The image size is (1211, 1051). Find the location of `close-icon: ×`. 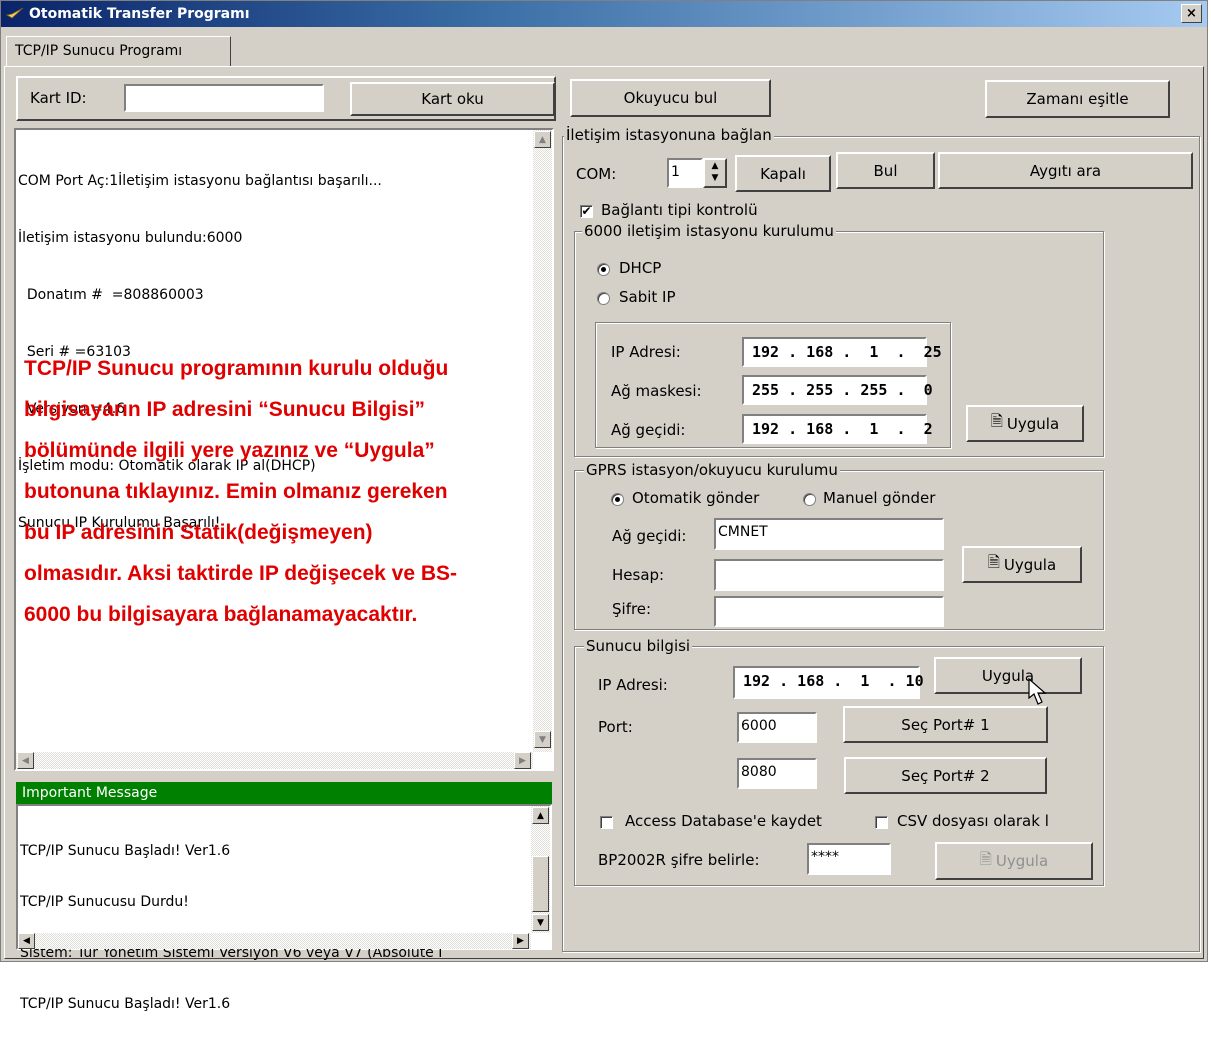

close-icon: × is located at coordinates (1191, 13).